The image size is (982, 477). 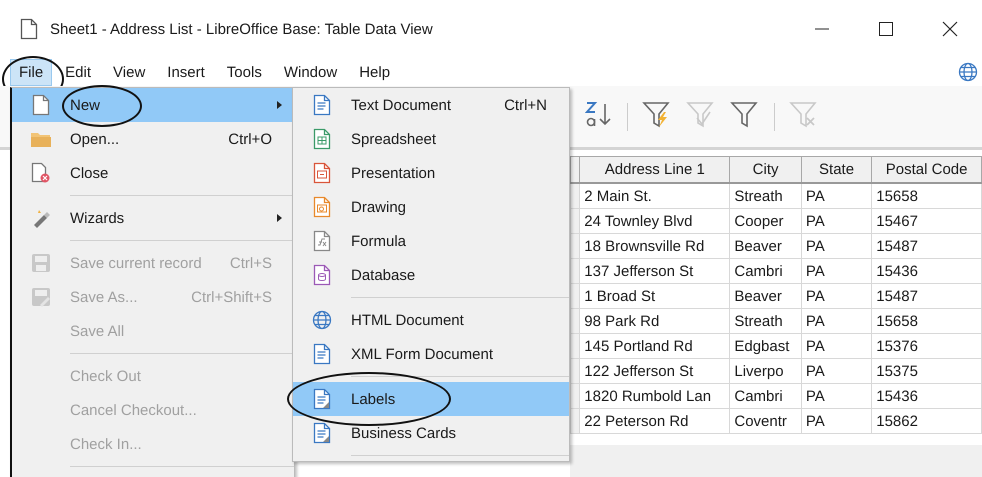 What do you see at coordinates (322, 173) in the screenshot?
I see `presentation-icon` at bounding box center [322, 173].